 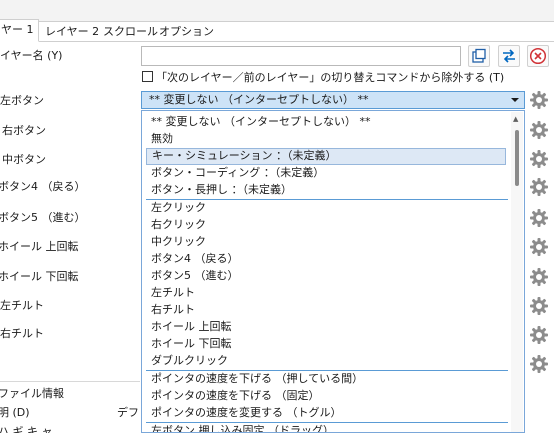 What do you see at coordinates (326, 173) in the screenshot?
I see `list-item: ボタン・コーディング ：（未定義）` at bounding box center [326, 173].